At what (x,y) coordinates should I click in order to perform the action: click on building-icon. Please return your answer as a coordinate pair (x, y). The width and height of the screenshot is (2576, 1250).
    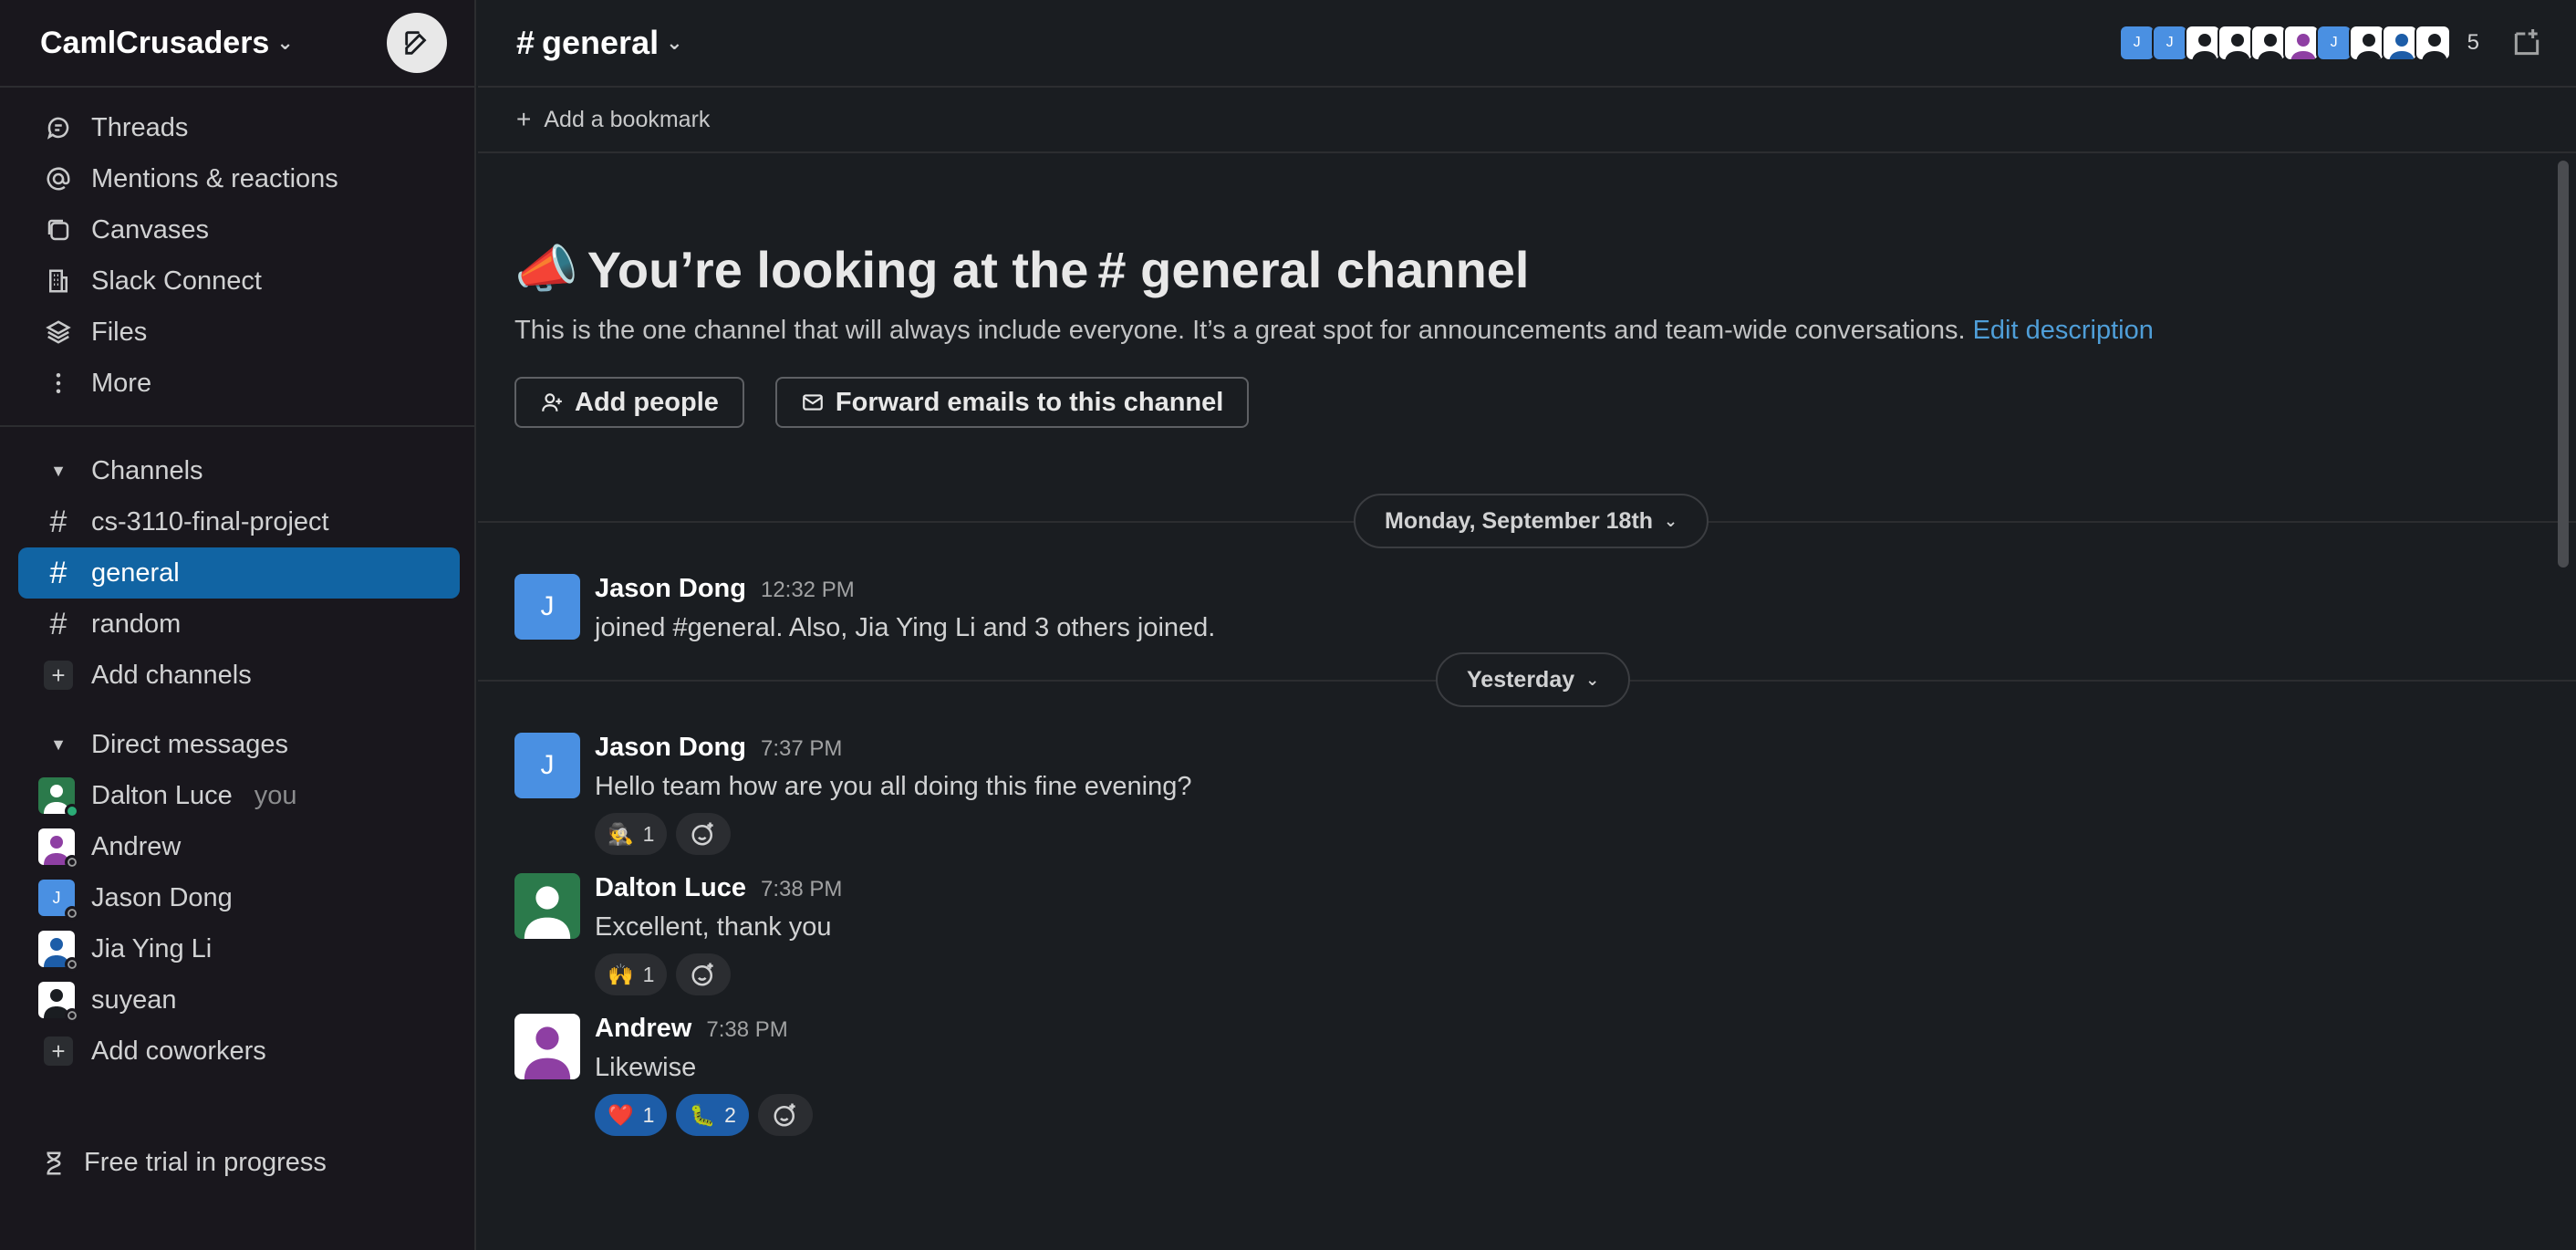
    Looking at the image, I should click on (58, 281).